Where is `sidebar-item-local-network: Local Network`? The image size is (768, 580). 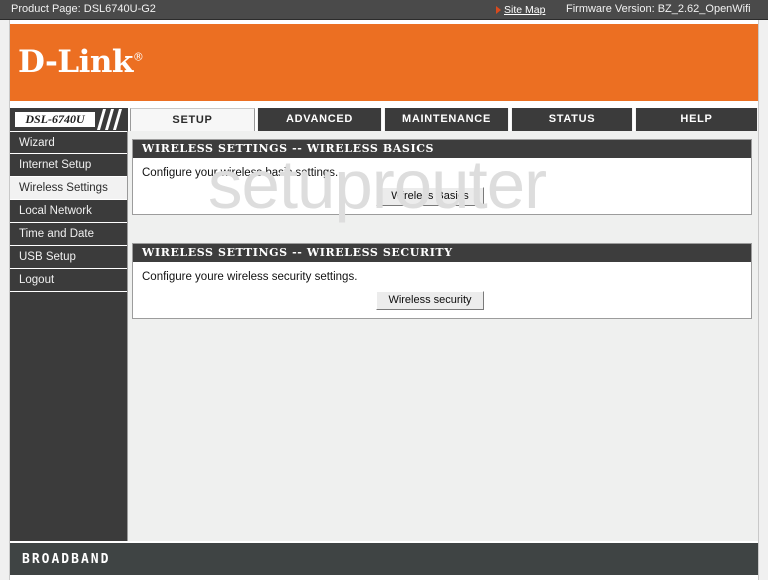
sidebar-item-local-network: Local Network is located at coordinates (68, 211).